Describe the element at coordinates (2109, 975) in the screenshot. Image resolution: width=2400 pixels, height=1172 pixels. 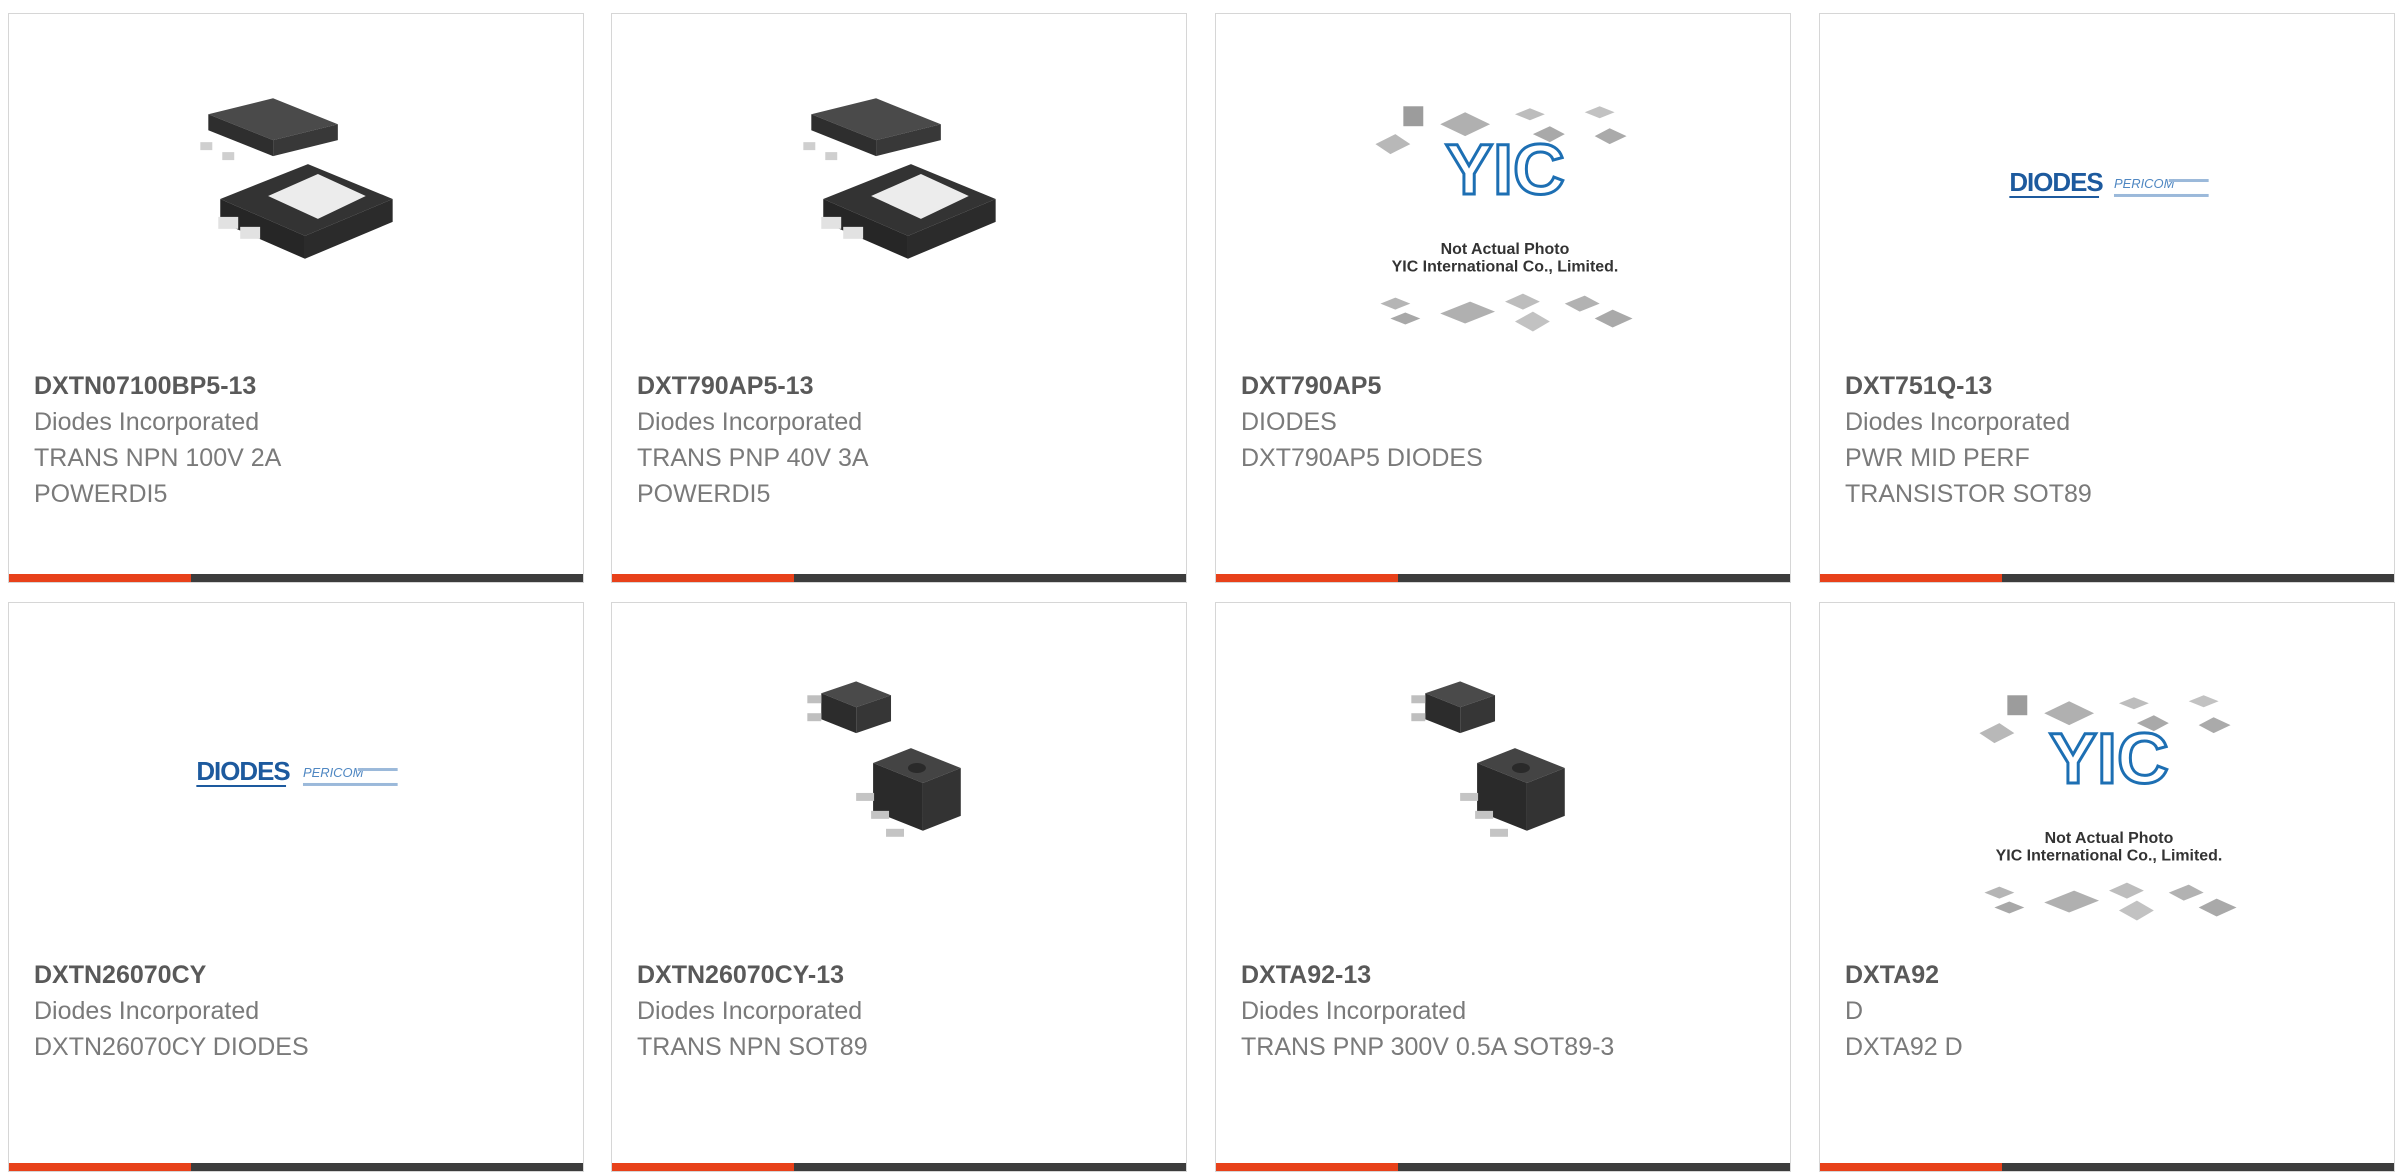
I see `part-number-link: DXTA92` at that location.